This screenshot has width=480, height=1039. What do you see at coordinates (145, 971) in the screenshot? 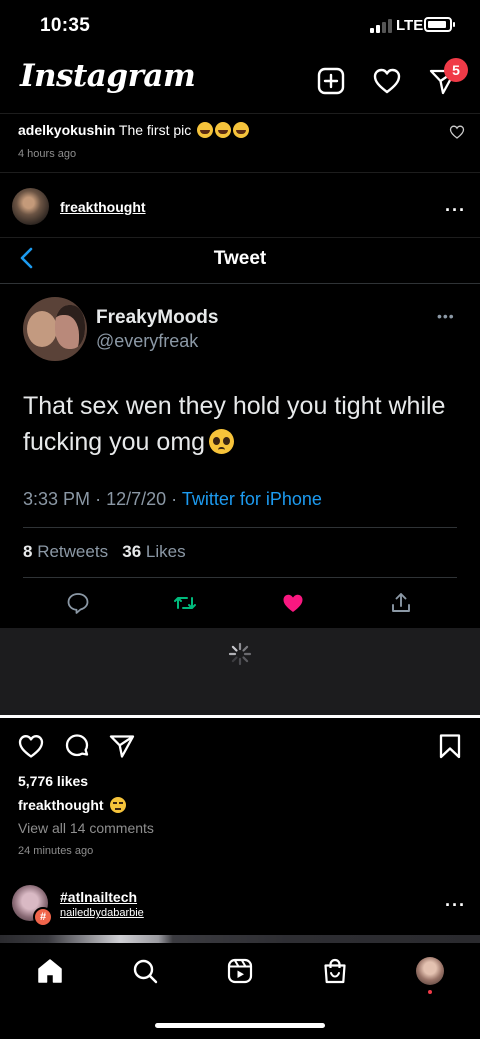
I see `search-icon` at bounding box center [145, 971].